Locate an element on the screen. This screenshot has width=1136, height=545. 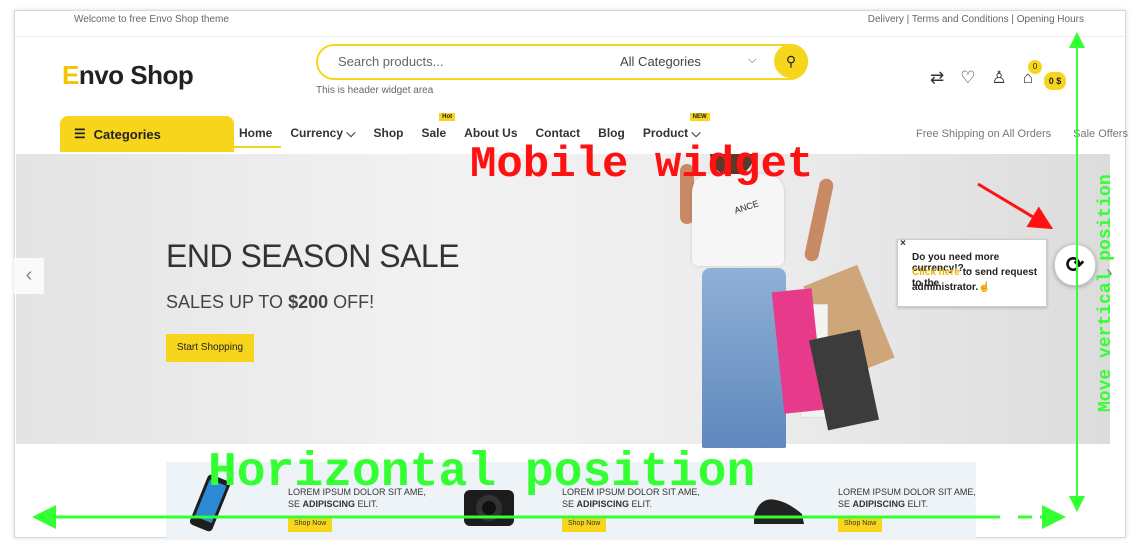
mobile-widget-button: ⟳ is located at coordinates (1075, 265).